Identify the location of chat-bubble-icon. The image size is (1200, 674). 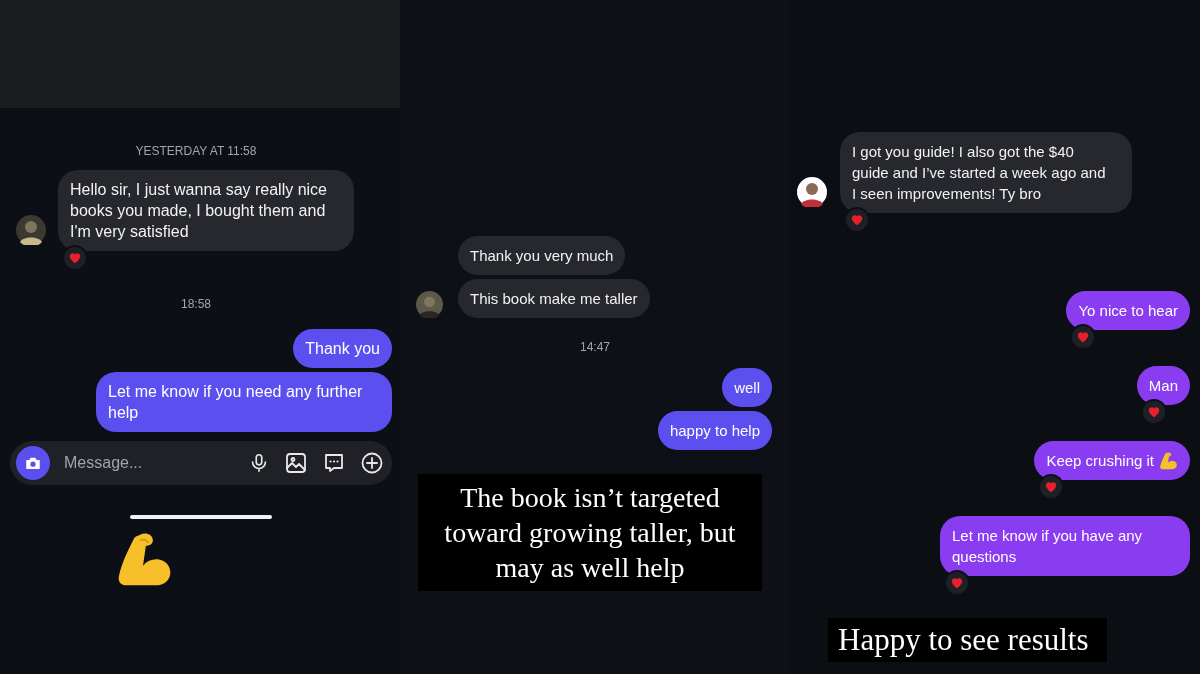
(334, 463).